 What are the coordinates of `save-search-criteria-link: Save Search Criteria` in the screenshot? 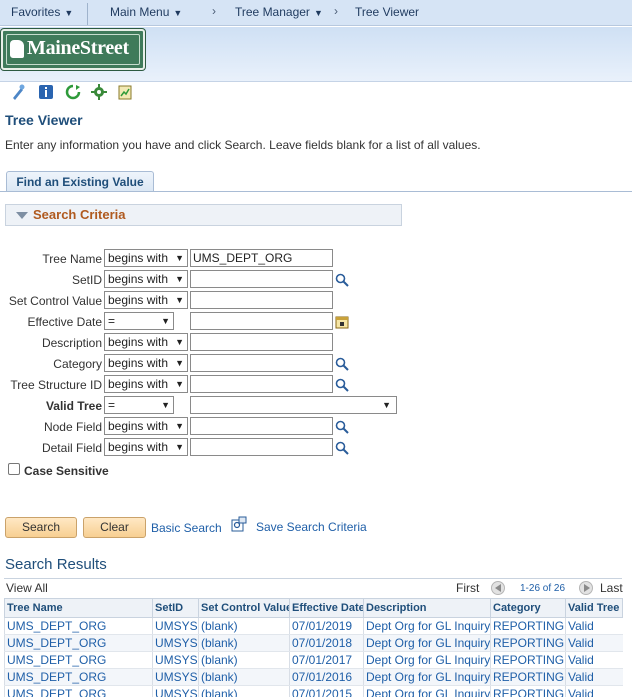 It's located at (311, 527).